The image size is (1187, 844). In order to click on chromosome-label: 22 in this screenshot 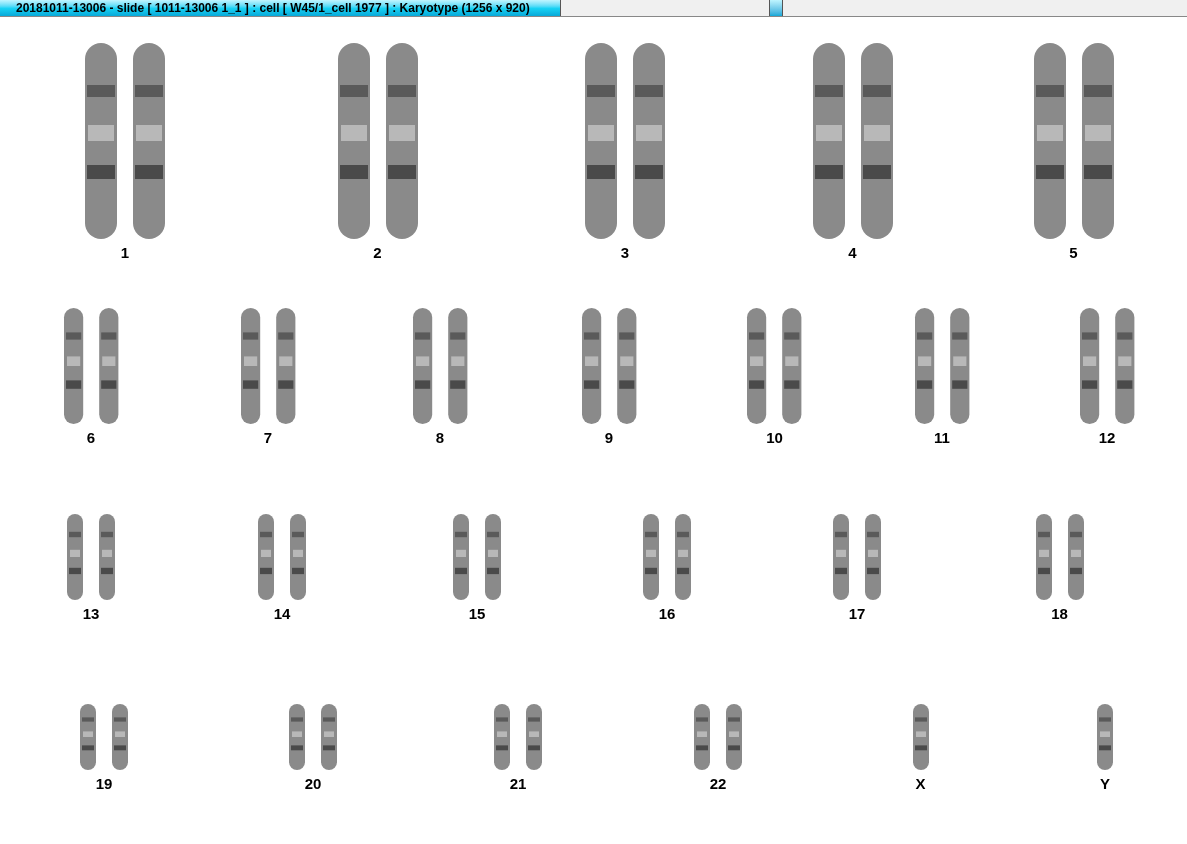, I will do `click(718, 783)`.